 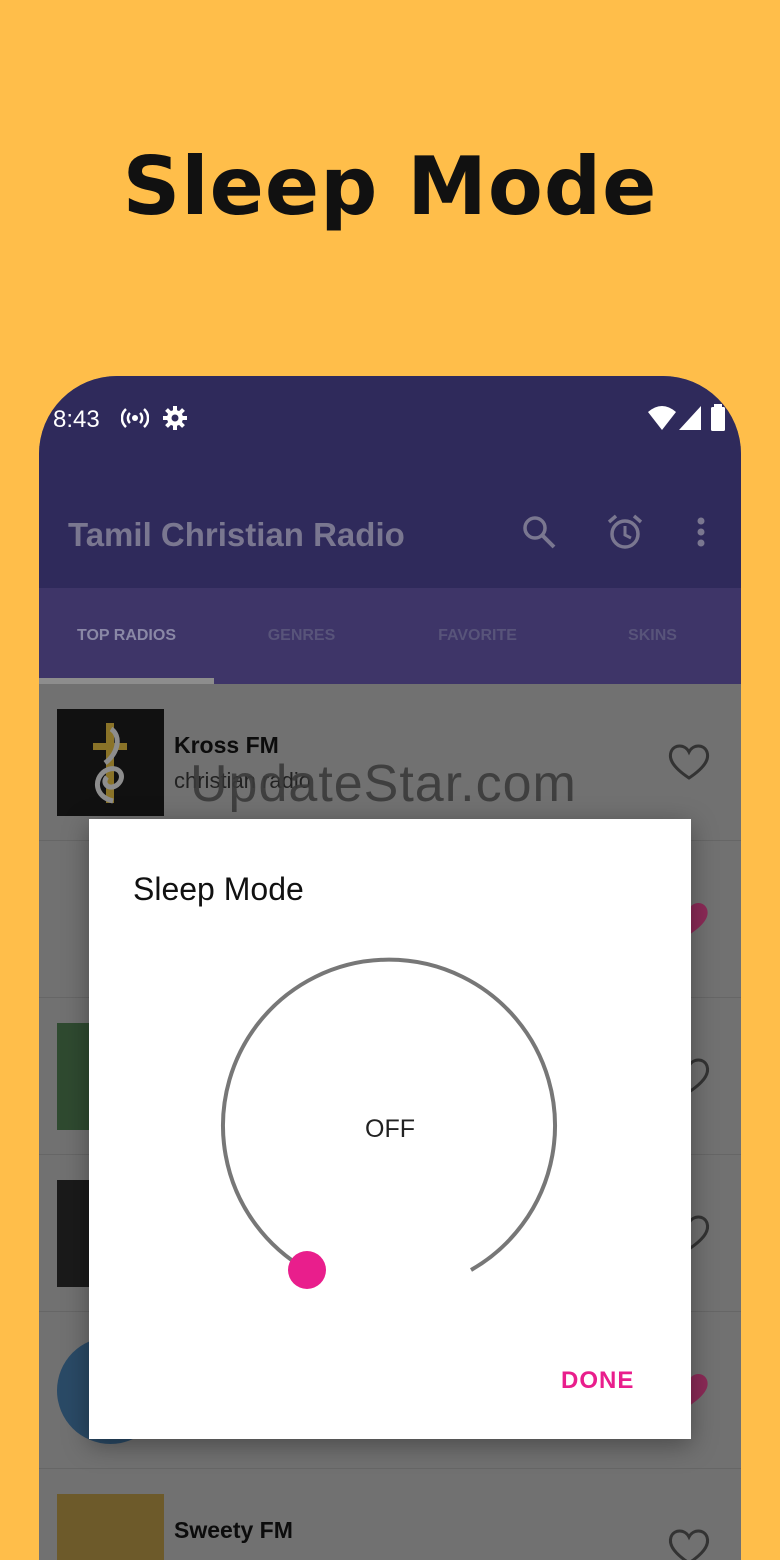 I want to click on alarm-clock-icon, so click(x=625, y=532).